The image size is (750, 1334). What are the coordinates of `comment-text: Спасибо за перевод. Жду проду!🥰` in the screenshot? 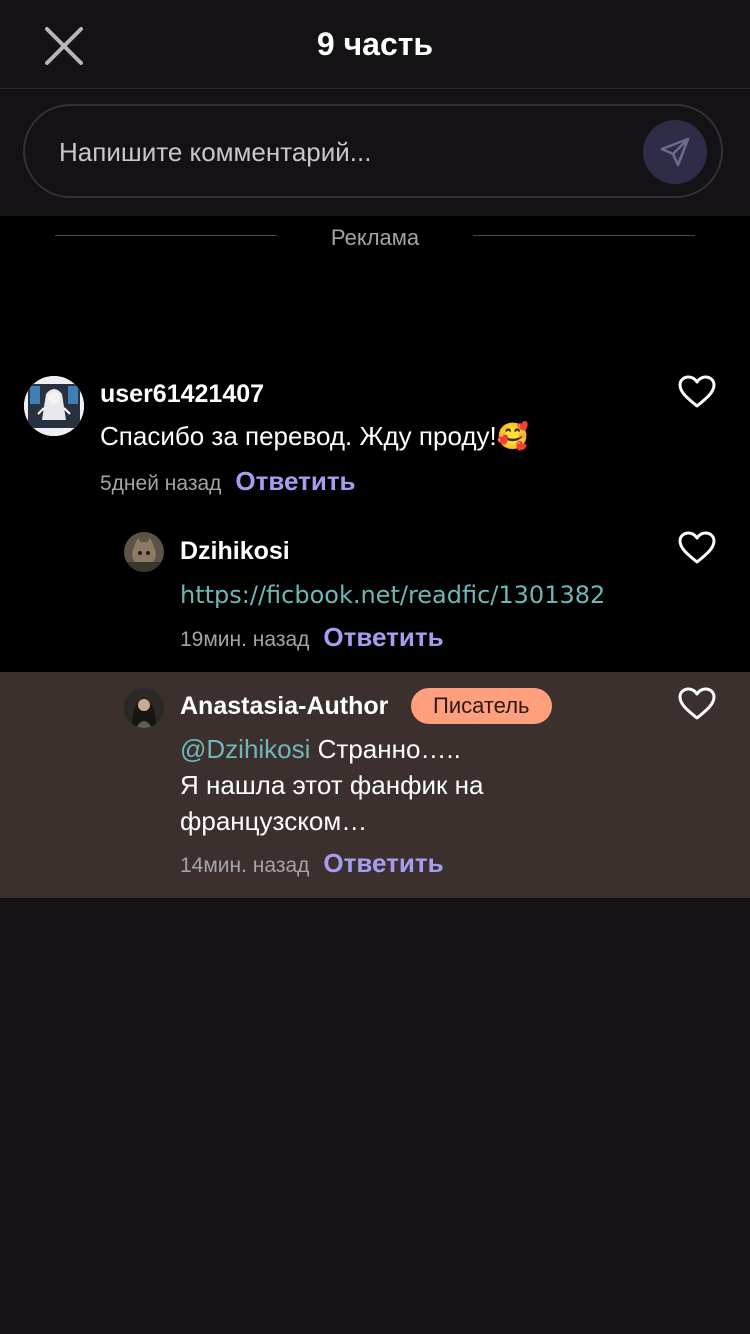 It's located at (315, 436).